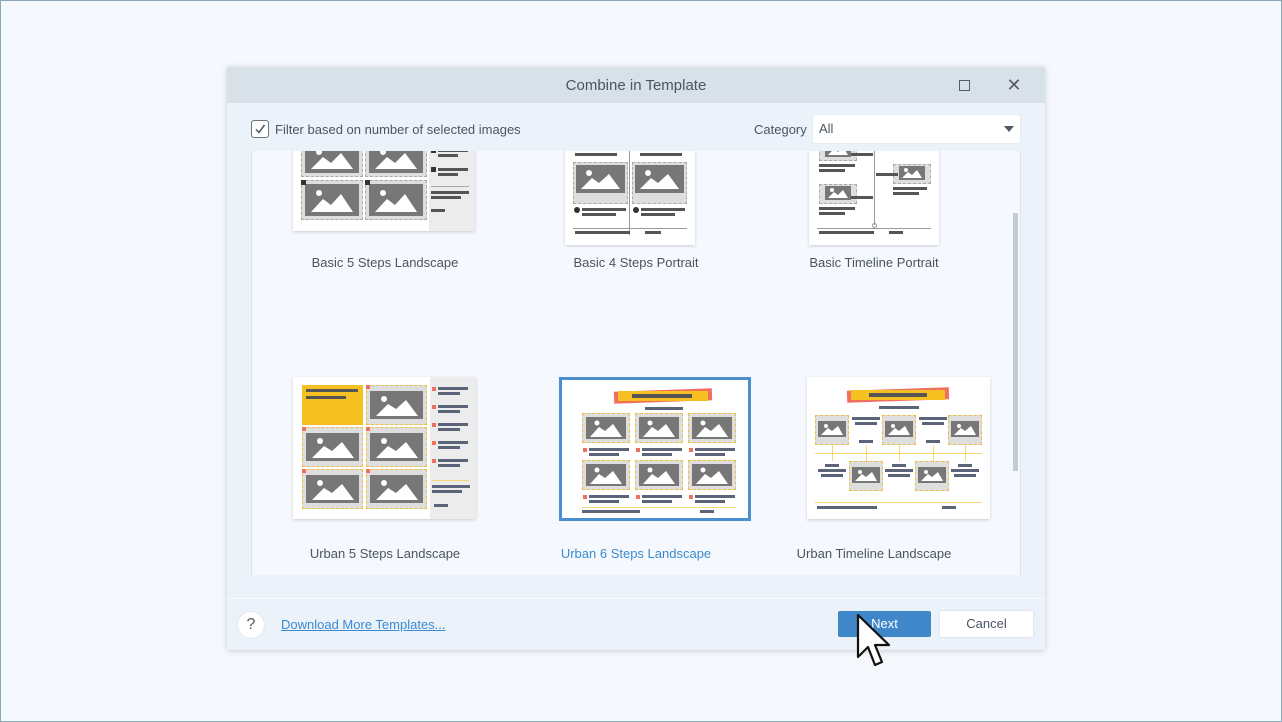  What do you see at coordinates (826, 128) in the screenshot?
I see `category-value: All` at bounding box center [826, 128].